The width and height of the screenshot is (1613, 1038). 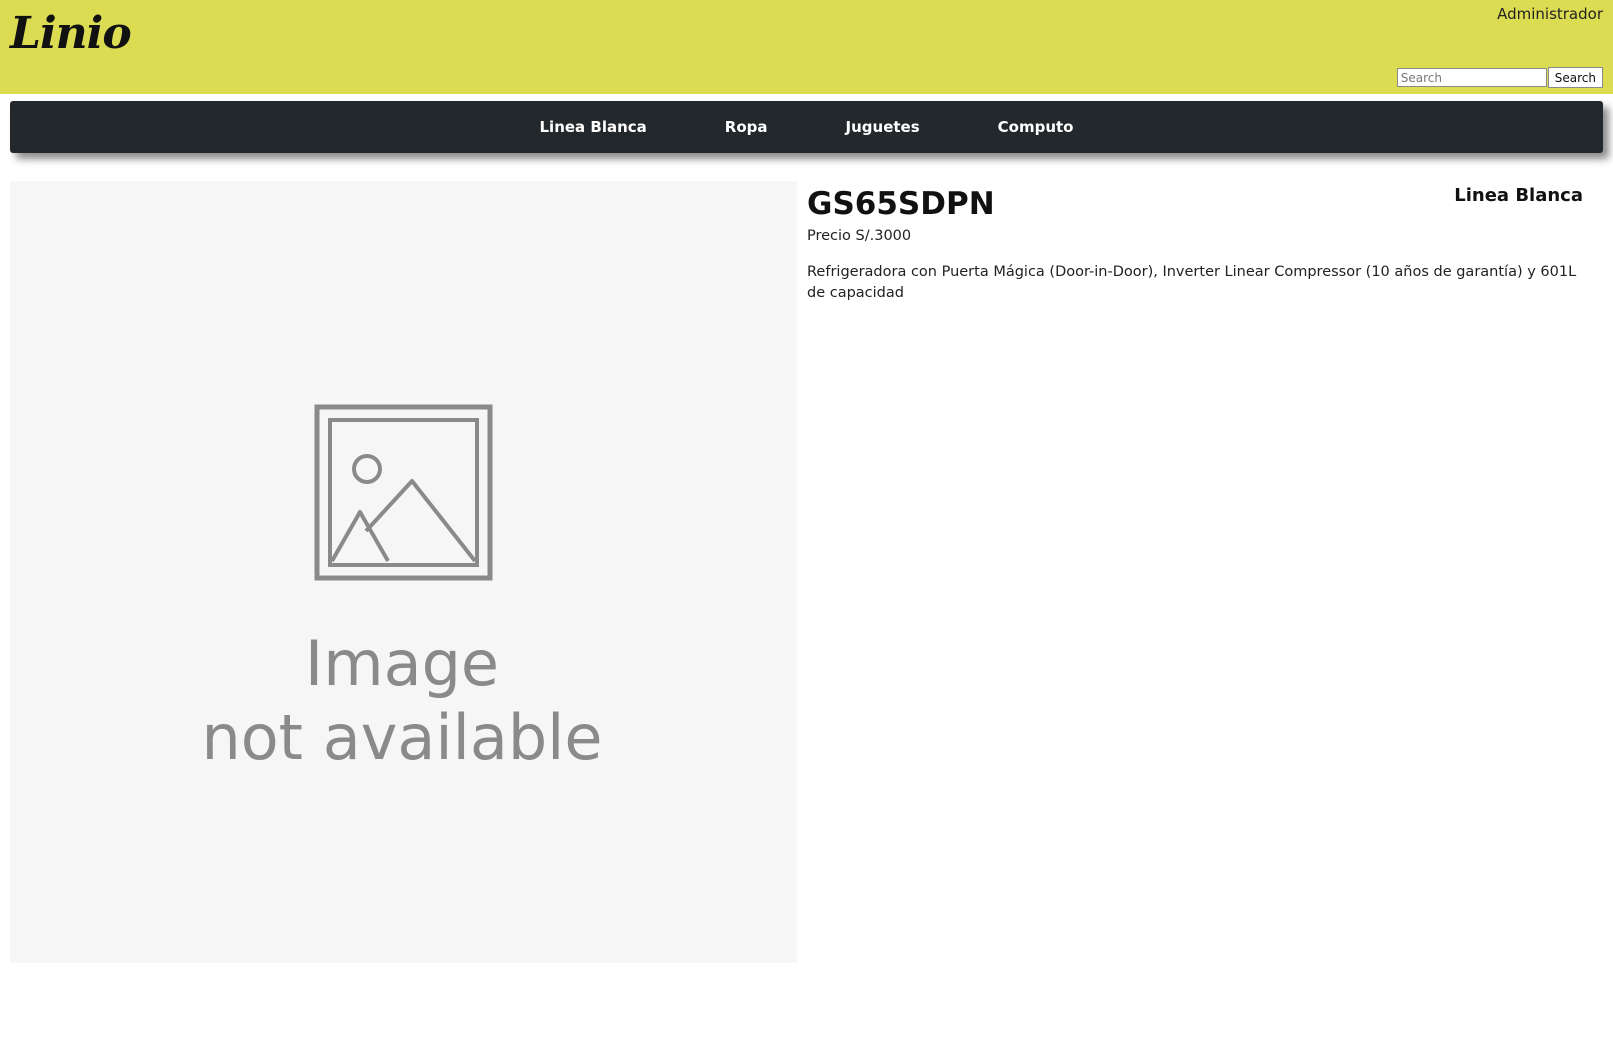 What do you see at coordinates (806, 47) in the screenshot?
I see `header: Linio Administrador Search` at bounding box center [806, 47].